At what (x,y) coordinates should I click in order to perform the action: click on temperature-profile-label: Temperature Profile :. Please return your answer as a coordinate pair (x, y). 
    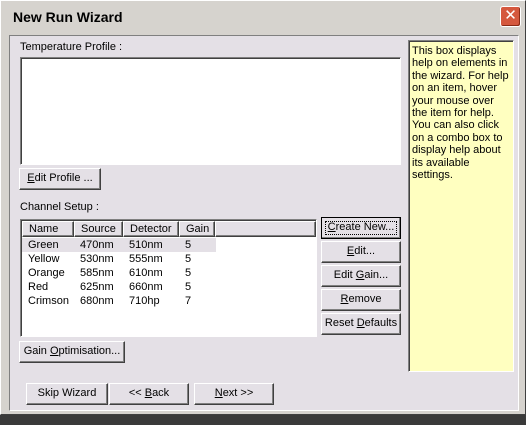
    Looking at the image, I should click on (71, 47).